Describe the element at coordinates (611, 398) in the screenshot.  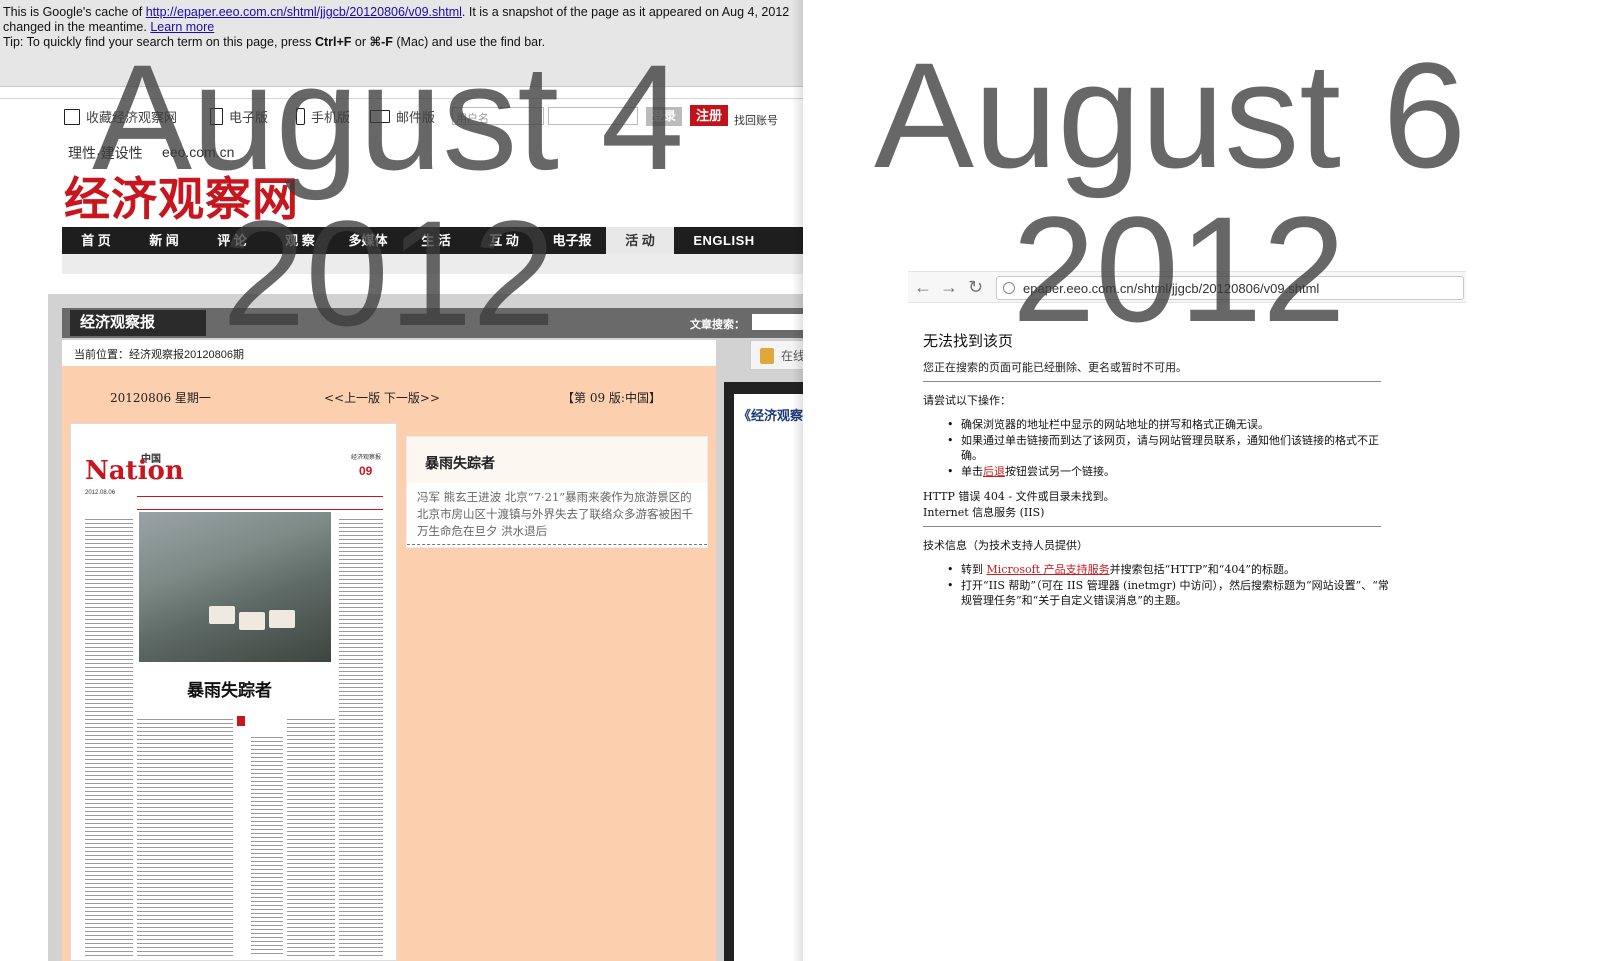
I see `page-number: 【第 09 版:中国】` at that location.